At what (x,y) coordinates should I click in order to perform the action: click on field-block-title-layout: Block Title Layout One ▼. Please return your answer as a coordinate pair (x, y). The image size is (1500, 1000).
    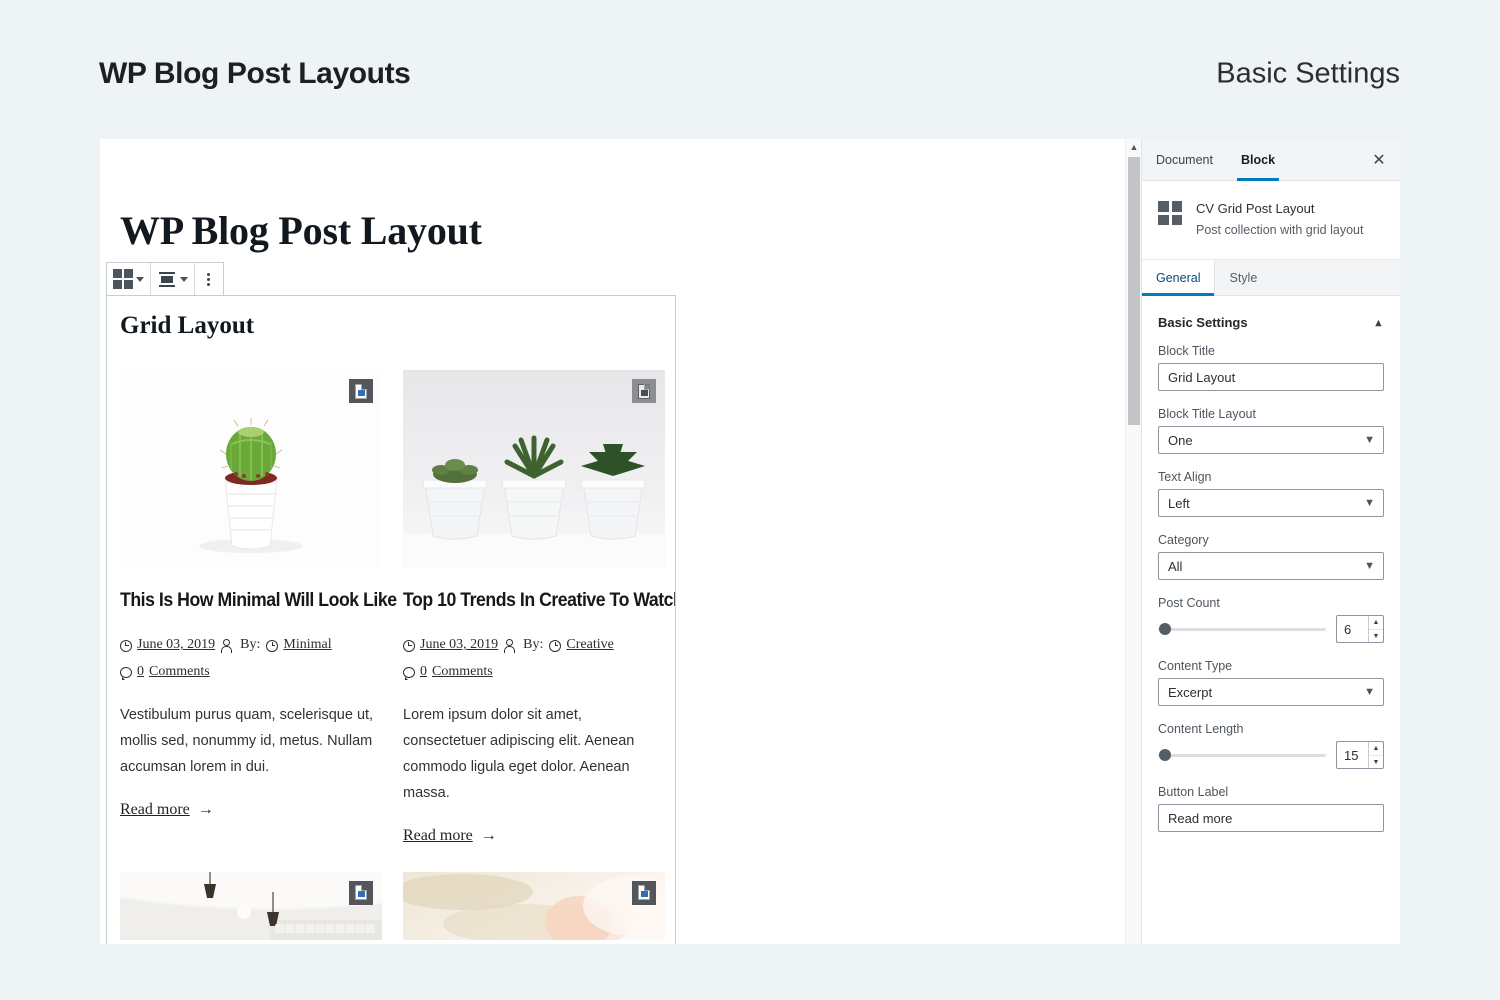
    Looking at the image, I should click on (1271, 431).